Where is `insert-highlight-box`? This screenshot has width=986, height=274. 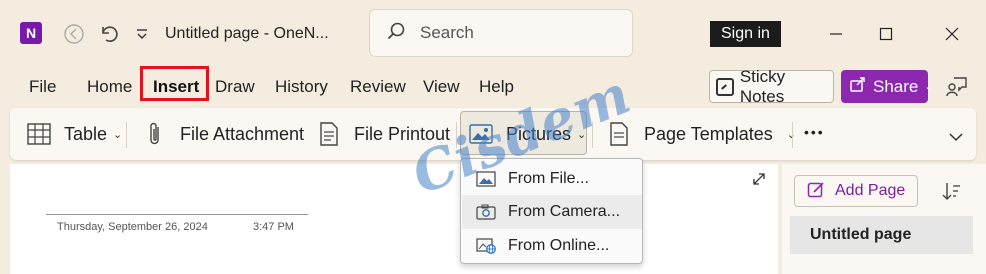 insert-highlight-box is located at coordinates (174, 83).